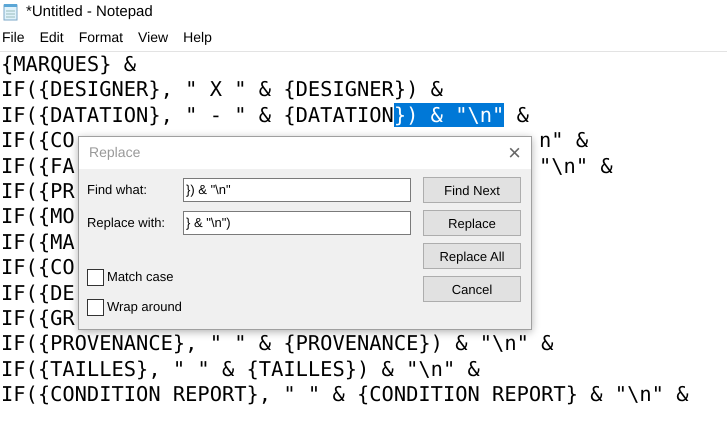 This screenshot has height=425, width=727. Describe the element at coordinates (297, 223) in the screenshot. I see `input-field: } & "\n")` at that location.